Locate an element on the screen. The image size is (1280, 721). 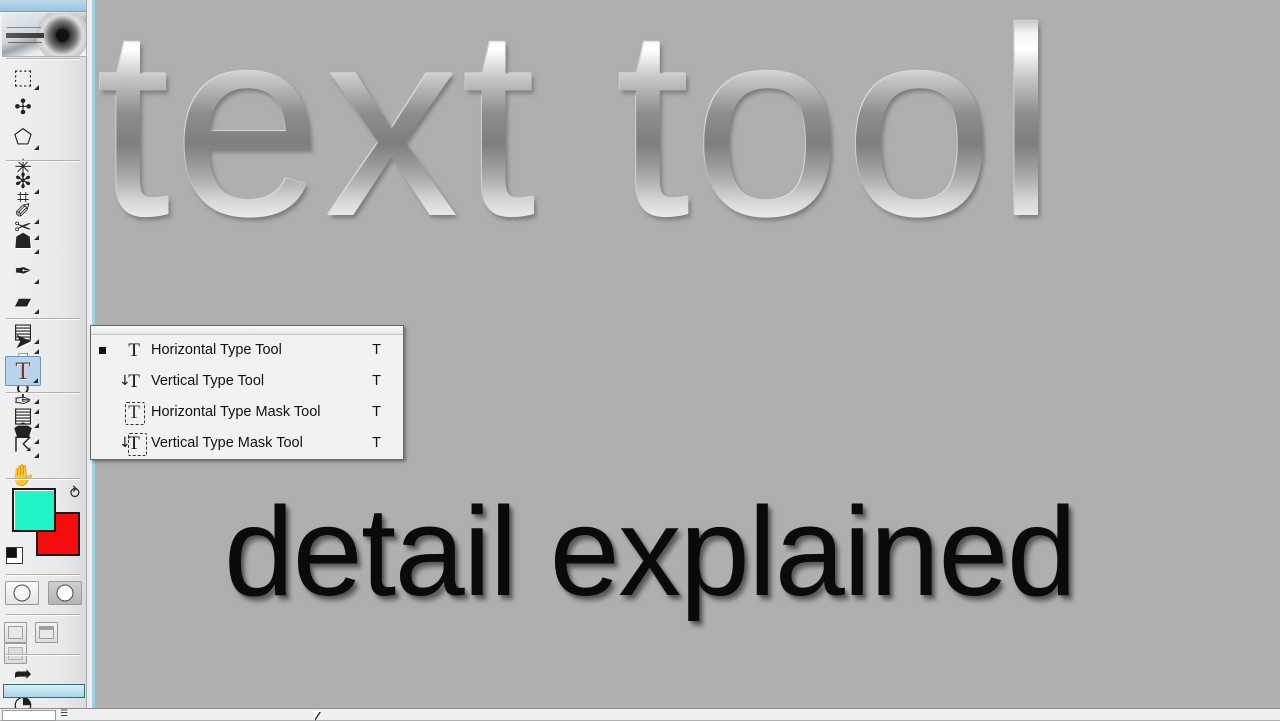
menu-item-horizontal-type-mask-tool: T Horizontal Type Mask Tool T is located at coordinates (247, 412).